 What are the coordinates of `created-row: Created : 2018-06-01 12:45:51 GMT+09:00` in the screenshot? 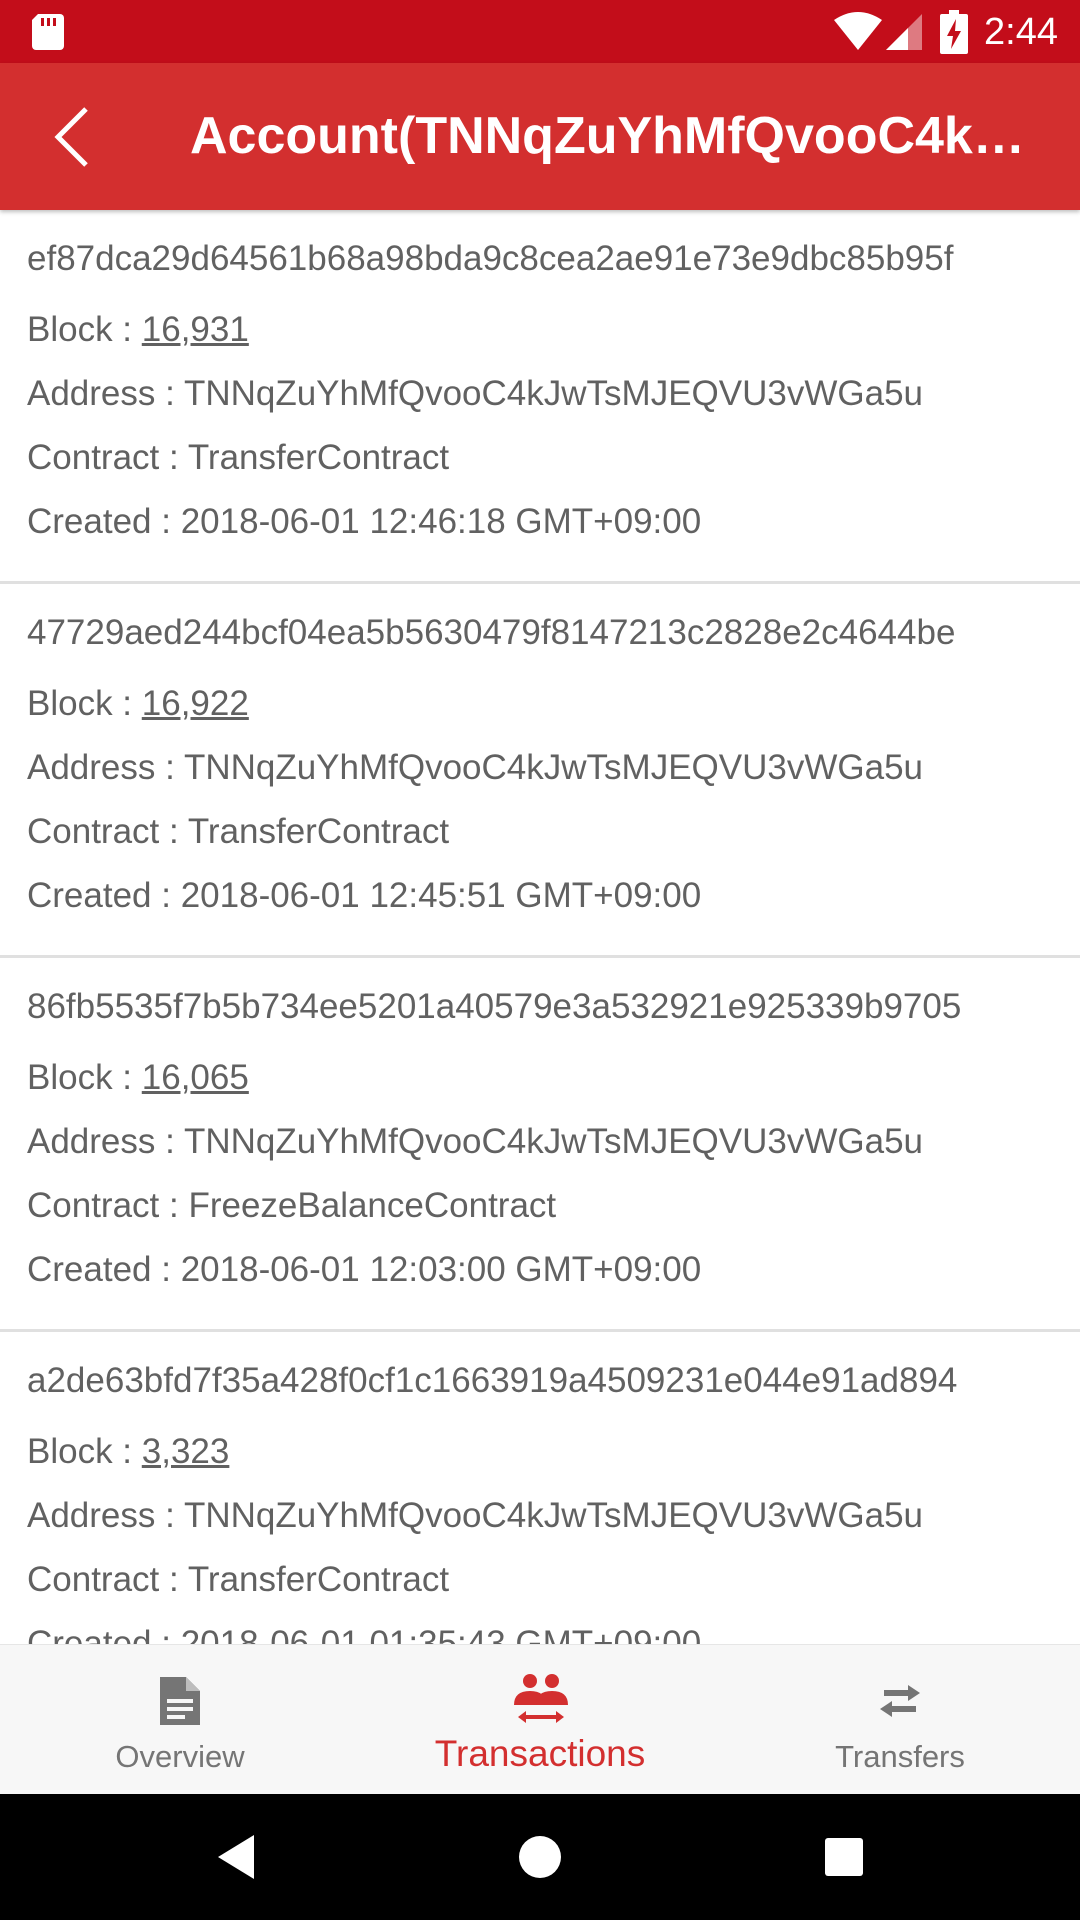 It's located at (539, 896).